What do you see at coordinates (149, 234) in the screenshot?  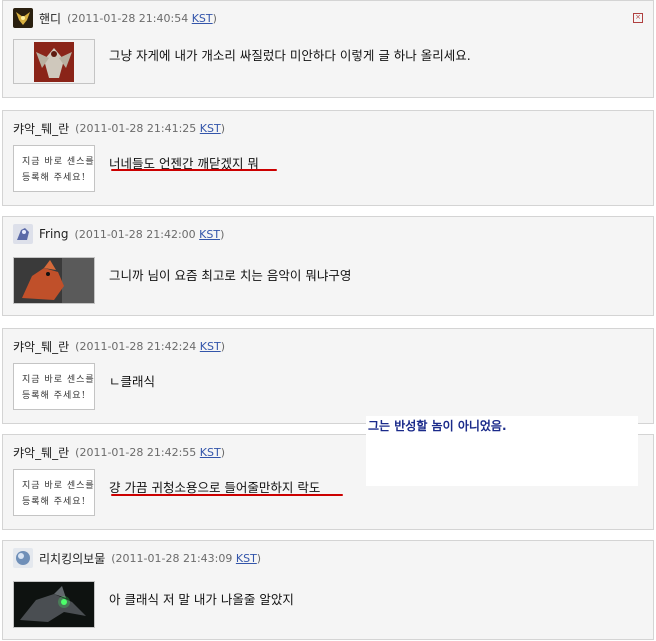 I see `comment-timestamp: (2011-01-28 21:42:00 KST)` at bounding box center [149, 234].